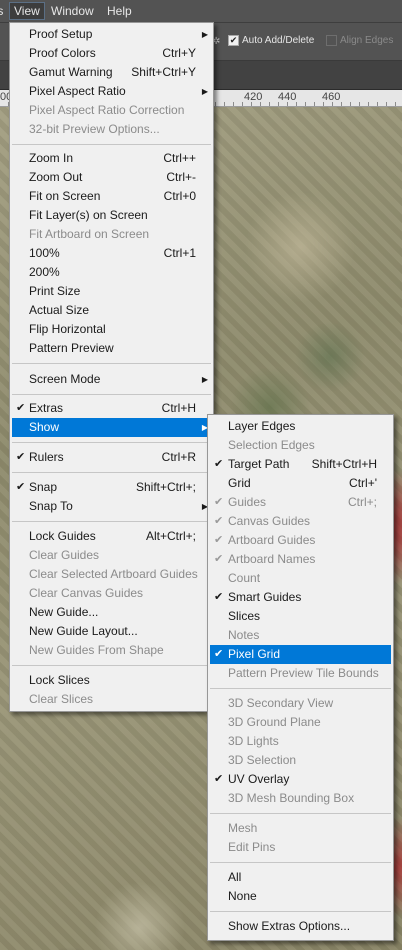  I want to click on shortcut-label: Shift+Ctrl+Y, so click(163, 72).